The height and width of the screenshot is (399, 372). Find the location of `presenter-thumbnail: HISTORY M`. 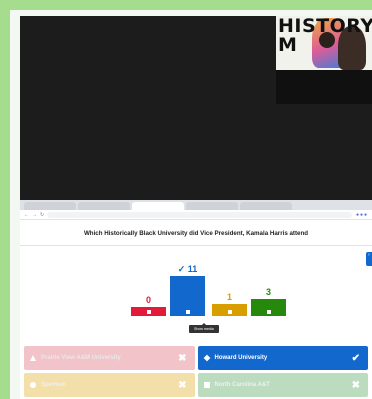

presenter-thumbnail: HISTORY M is located at coordinates (324, 60).